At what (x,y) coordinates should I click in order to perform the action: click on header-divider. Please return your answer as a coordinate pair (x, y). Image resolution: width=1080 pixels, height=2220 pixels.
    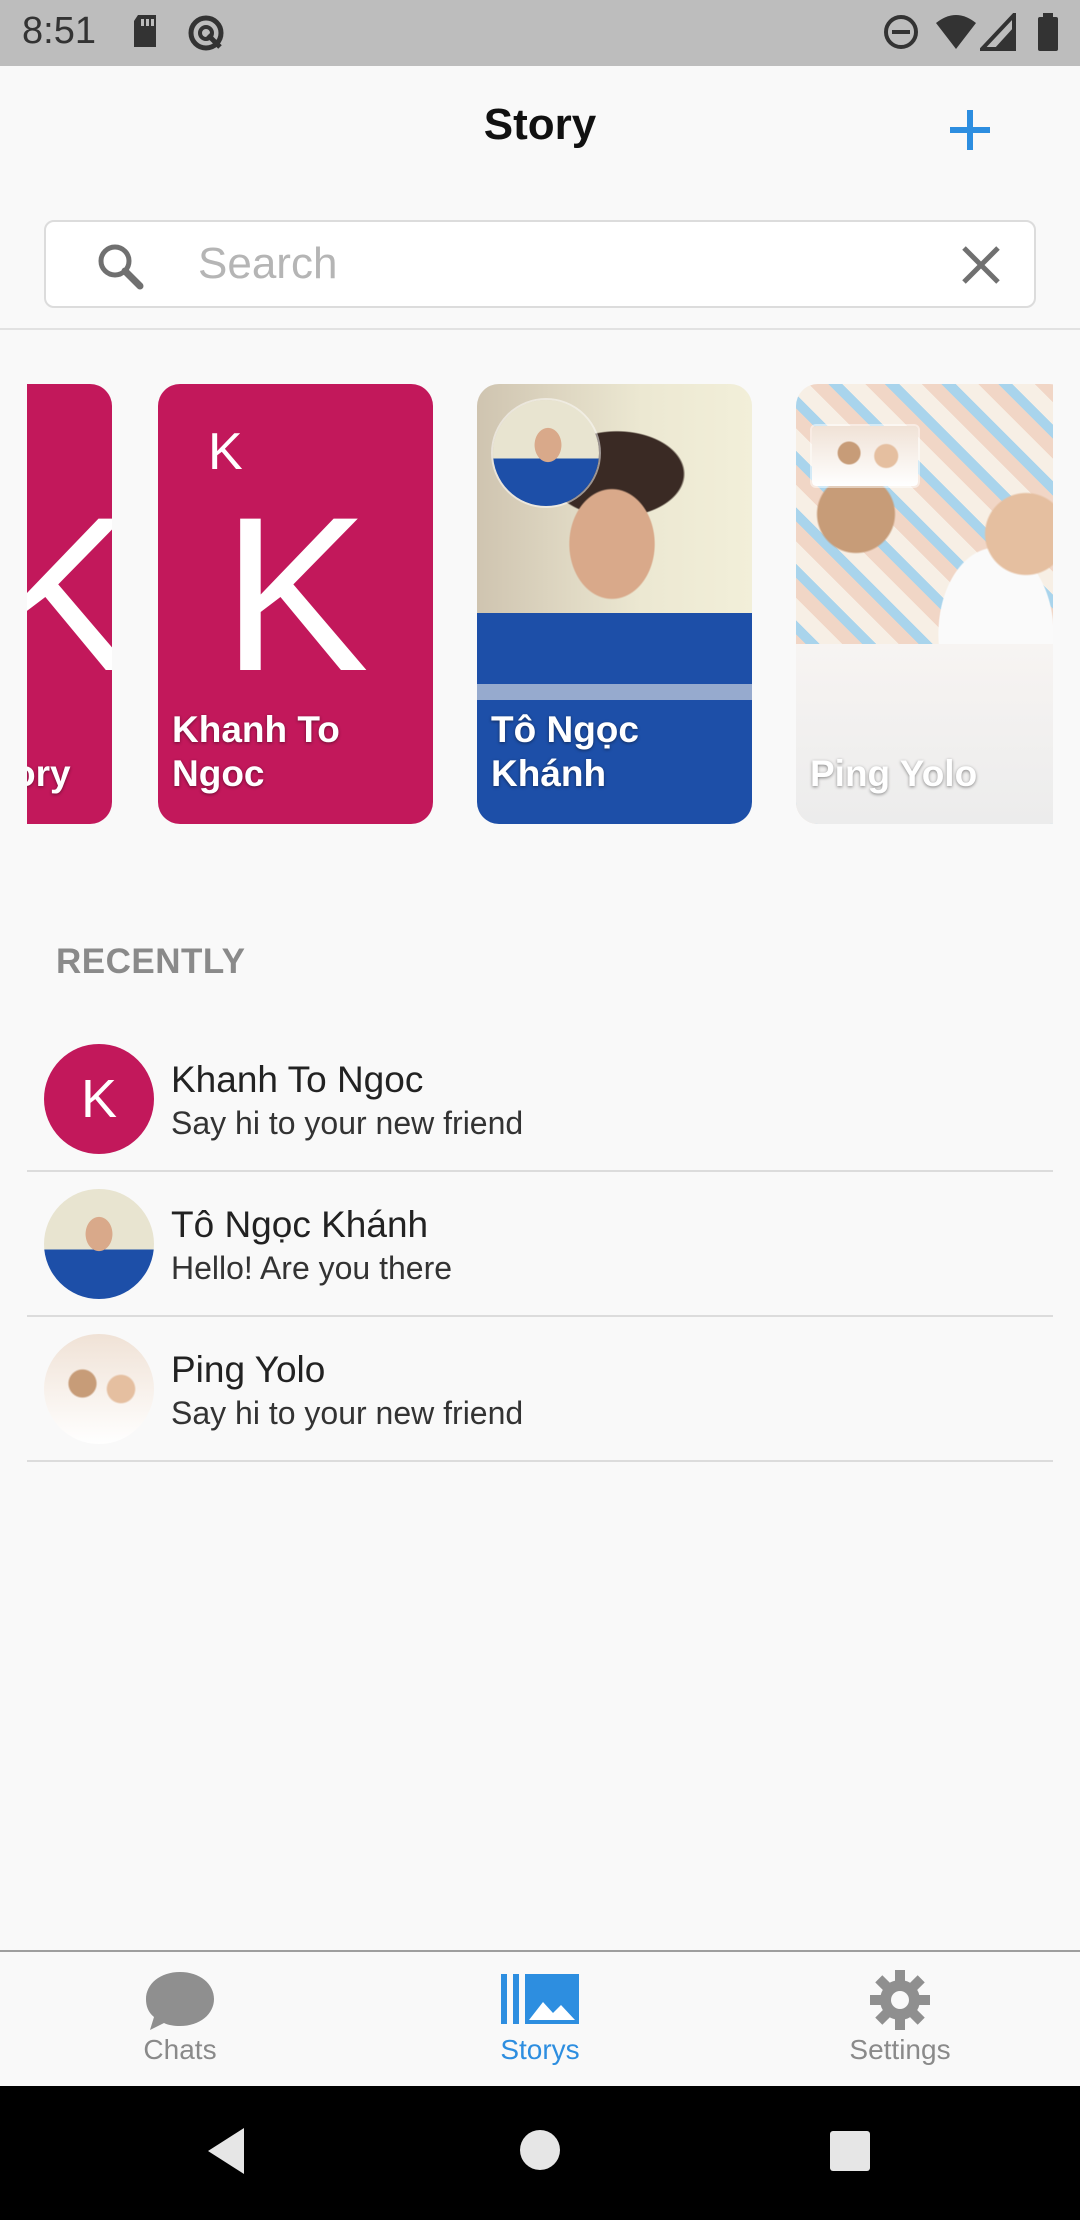
    Looking at the image, I should click on (540, 329).